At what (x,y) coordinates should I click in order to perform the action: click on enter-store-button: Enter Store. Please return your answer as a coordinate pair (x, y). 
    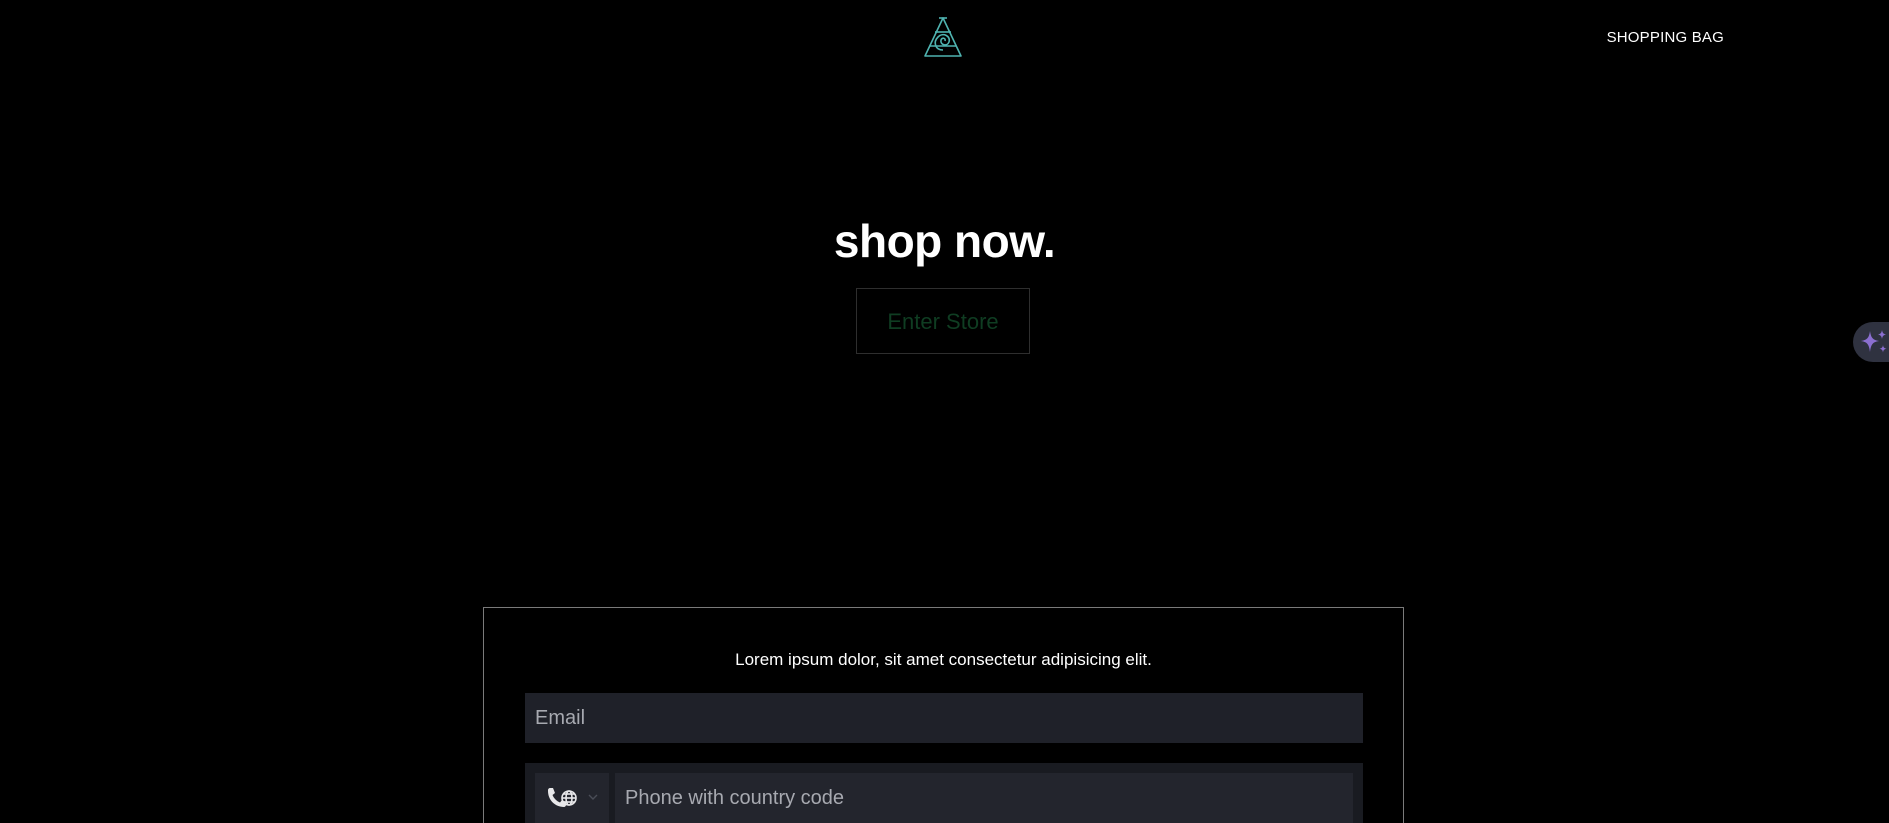
    Looking at the image, I should click on (943, 321).